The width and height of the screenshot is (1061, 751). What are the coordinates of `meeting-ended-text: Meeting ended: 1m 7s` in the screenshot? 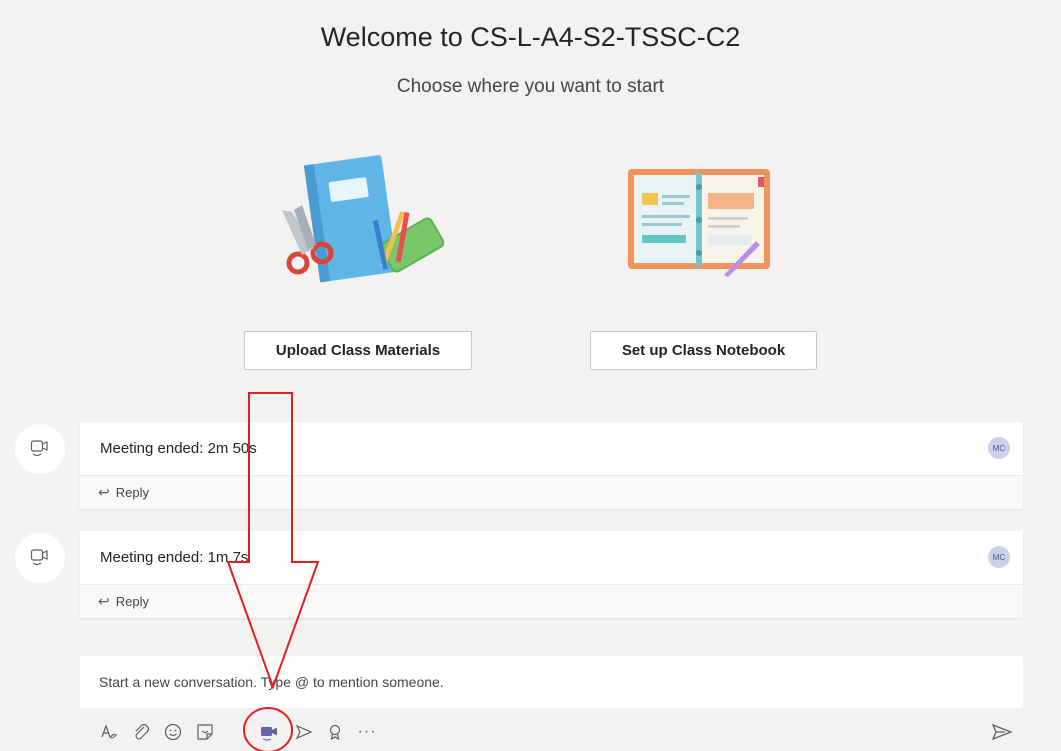 It's located at (174, 557).